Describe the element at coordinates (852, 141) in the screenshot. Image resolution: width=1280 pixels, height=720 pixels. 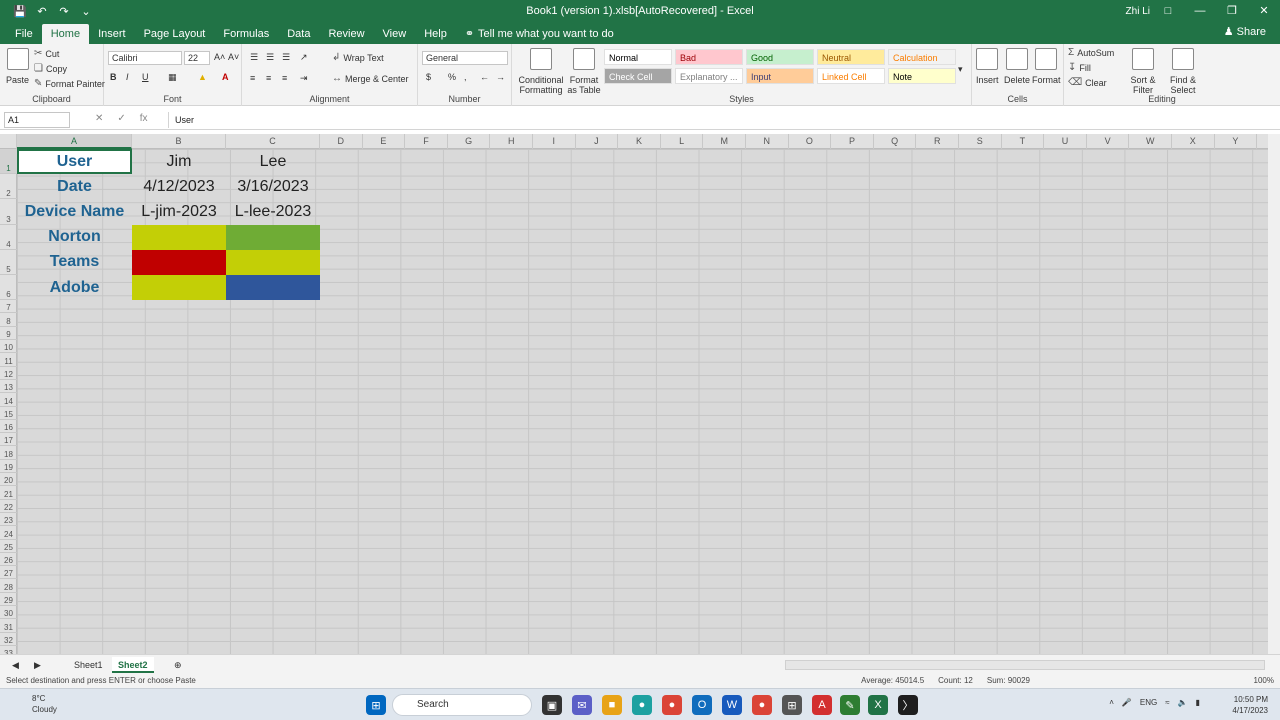
I see `column-header-p: P` at that location.